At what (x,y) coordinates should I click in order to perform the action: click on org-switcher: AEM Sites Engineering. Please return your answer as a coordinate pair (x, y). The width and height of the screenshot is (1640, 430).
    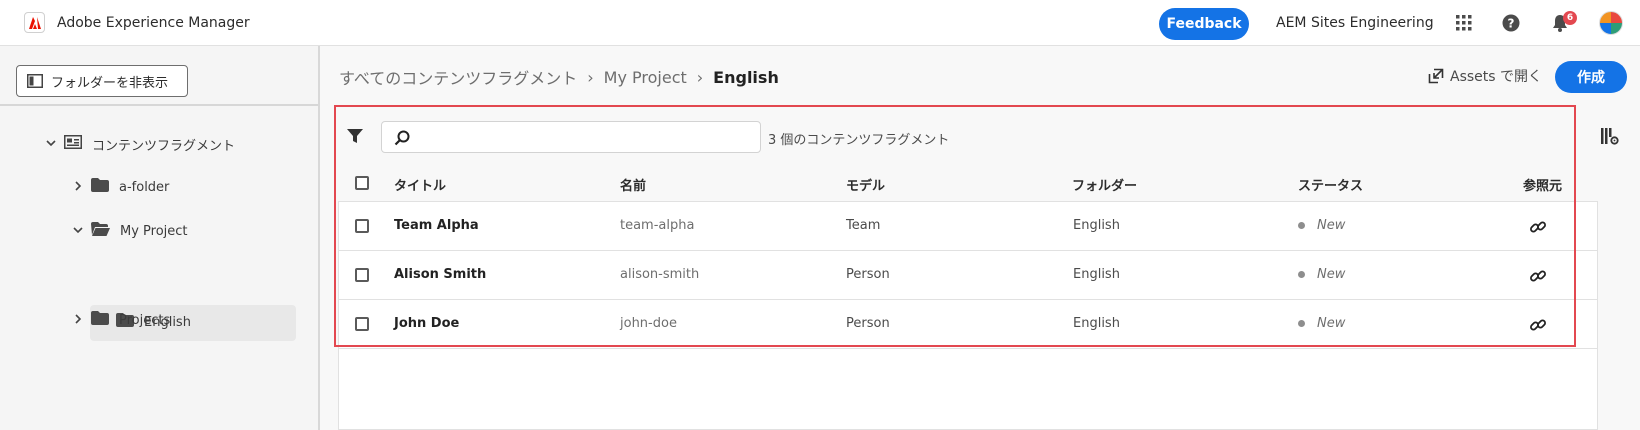
    Looking at the image, I should click on (1355, 23).